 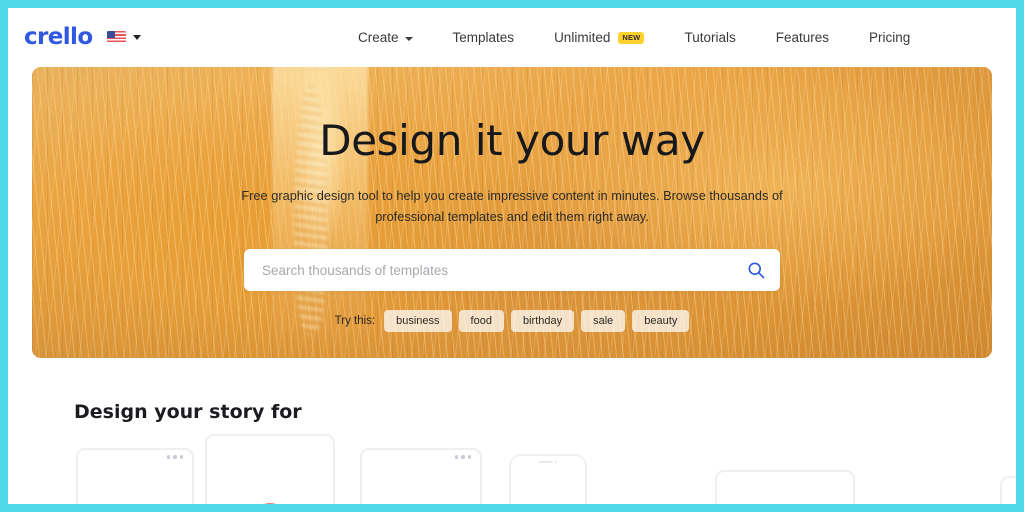 I want to click on hero-title: Design it your way, so click(x=512, y=140).